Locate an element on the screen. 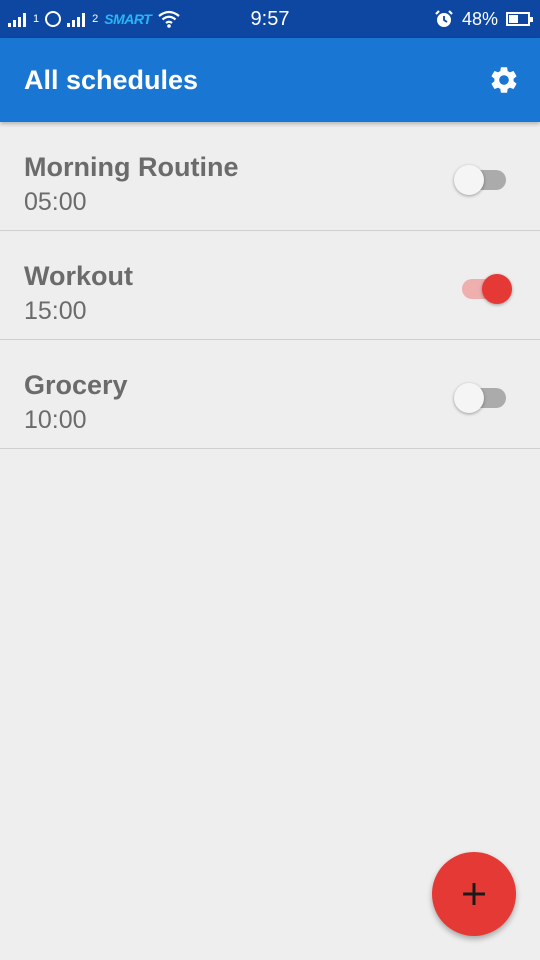  schedule-name: Workout is located at coordinates (78, 276).